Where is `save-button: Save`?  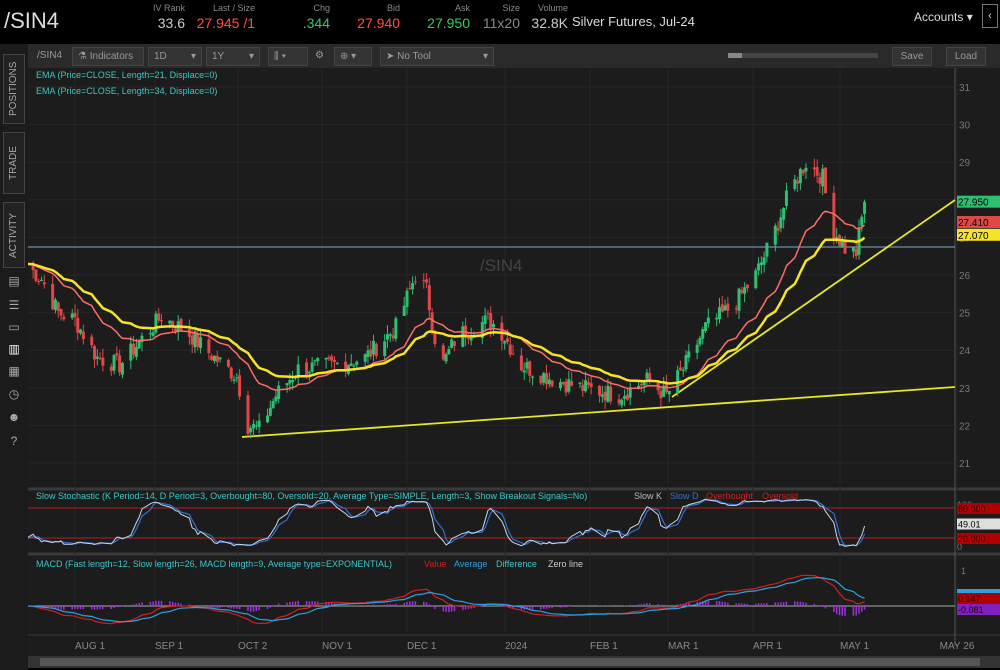 save-button: Save is located at coordinates (912, 56).